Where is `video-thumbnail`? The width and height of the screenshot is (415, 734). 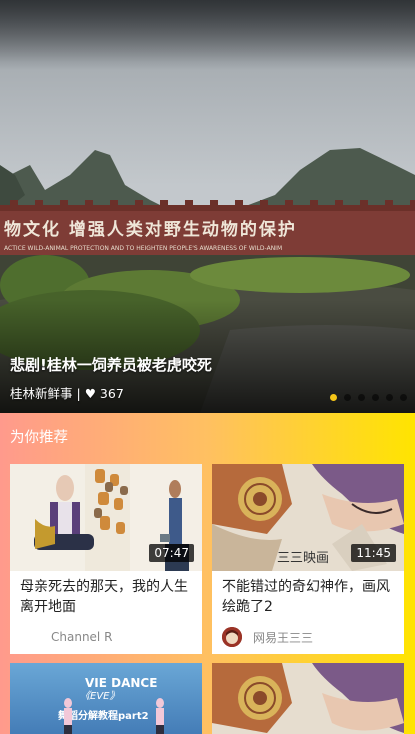 video-thumbnail is located at coordinates (308, 698).